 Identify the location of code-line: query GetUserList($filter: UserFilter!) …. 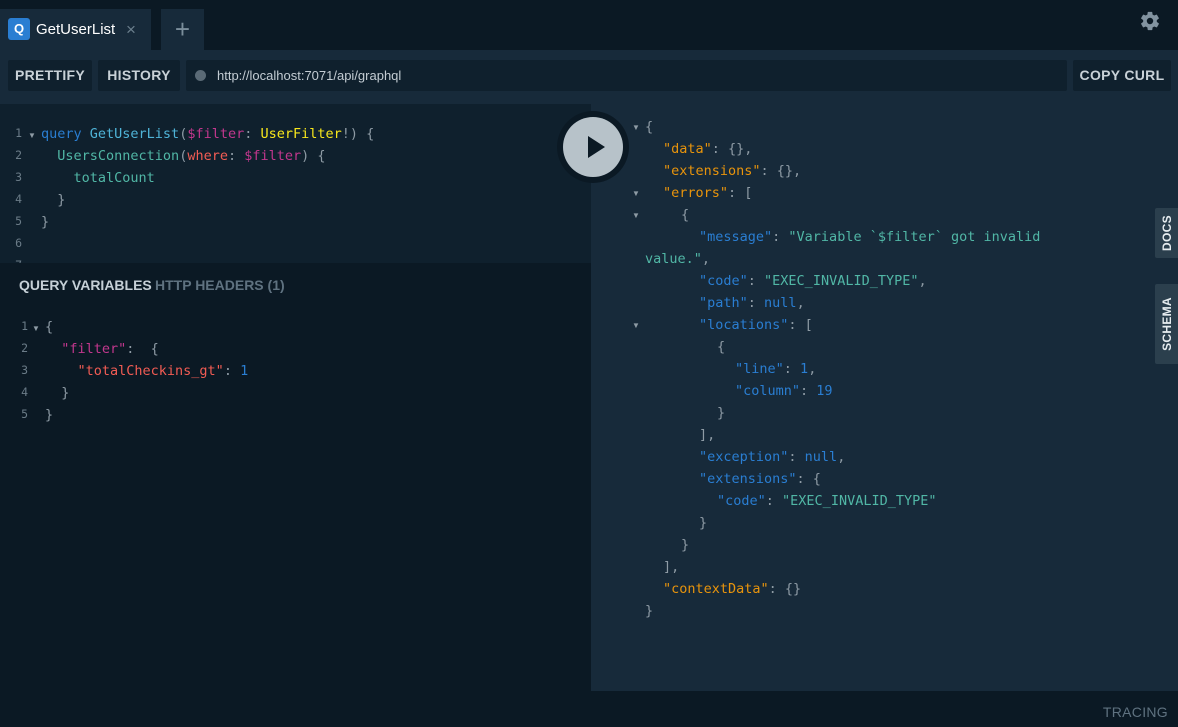
(208, 134).